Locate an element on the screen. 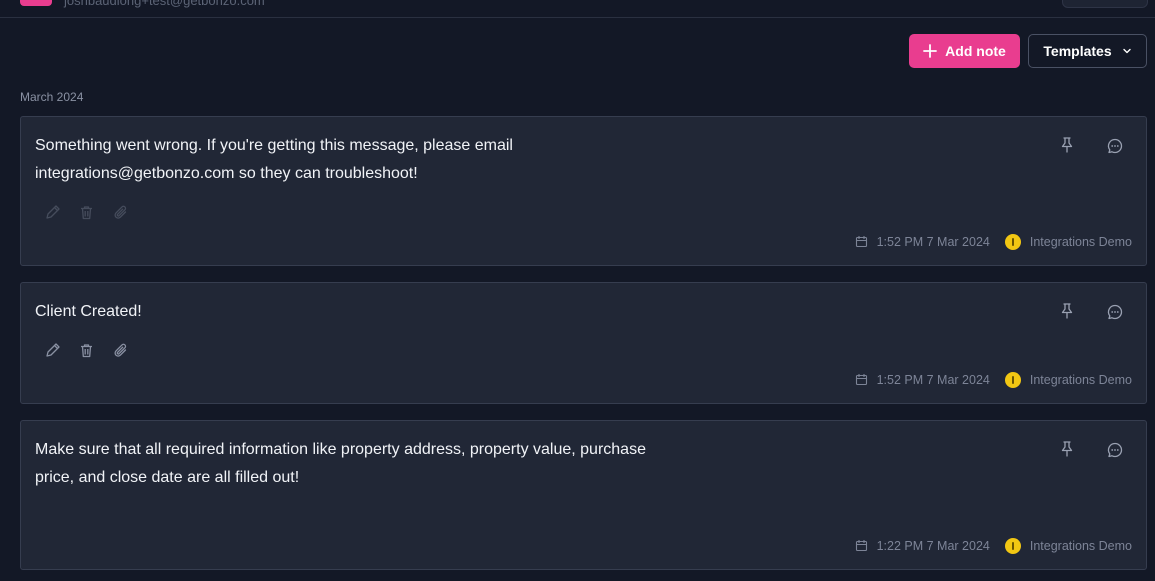 This screenshot has height=581, width=1155. note-timestamp: 1:22 PM 7 Mar 2024 is located at coordinates (933, 546).